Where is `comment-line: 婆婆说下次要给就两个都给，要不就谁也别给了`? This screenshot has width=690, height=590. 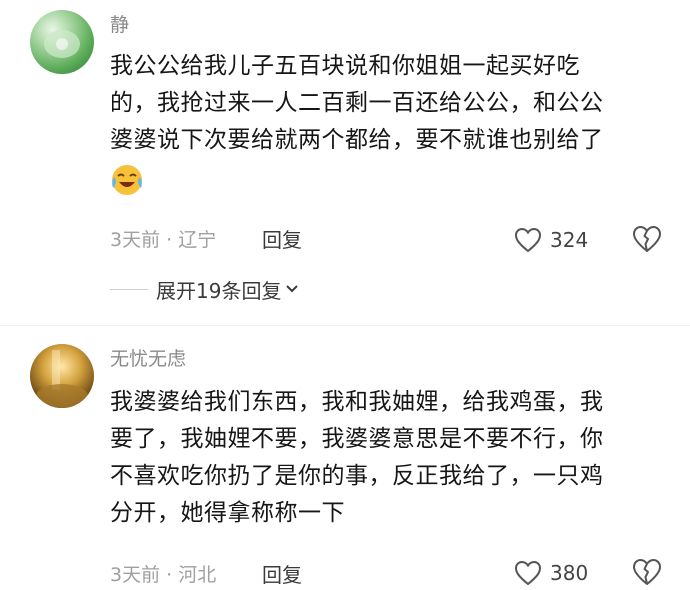 comment-line: 婆婆说下次要给就两个都给，要不就谁也别给了 is located at coordinates (357, 140).